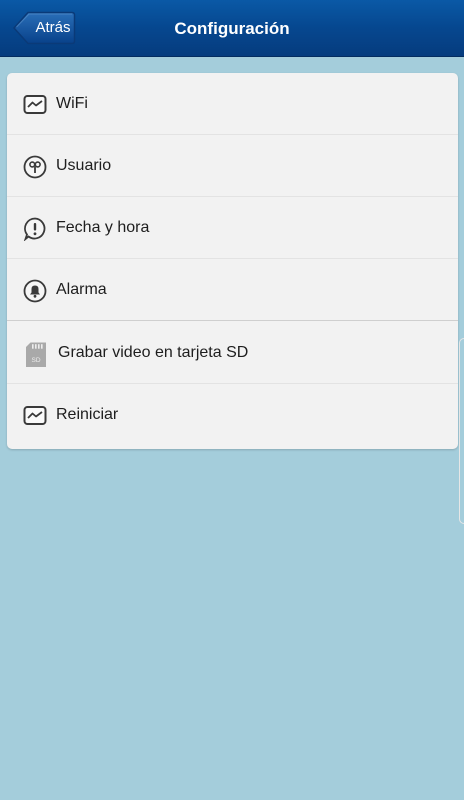  What do you see at coordinates (36, 354) in the screenshot?
I see `sd-card-icon: SD` at bounding box center [36, 354].